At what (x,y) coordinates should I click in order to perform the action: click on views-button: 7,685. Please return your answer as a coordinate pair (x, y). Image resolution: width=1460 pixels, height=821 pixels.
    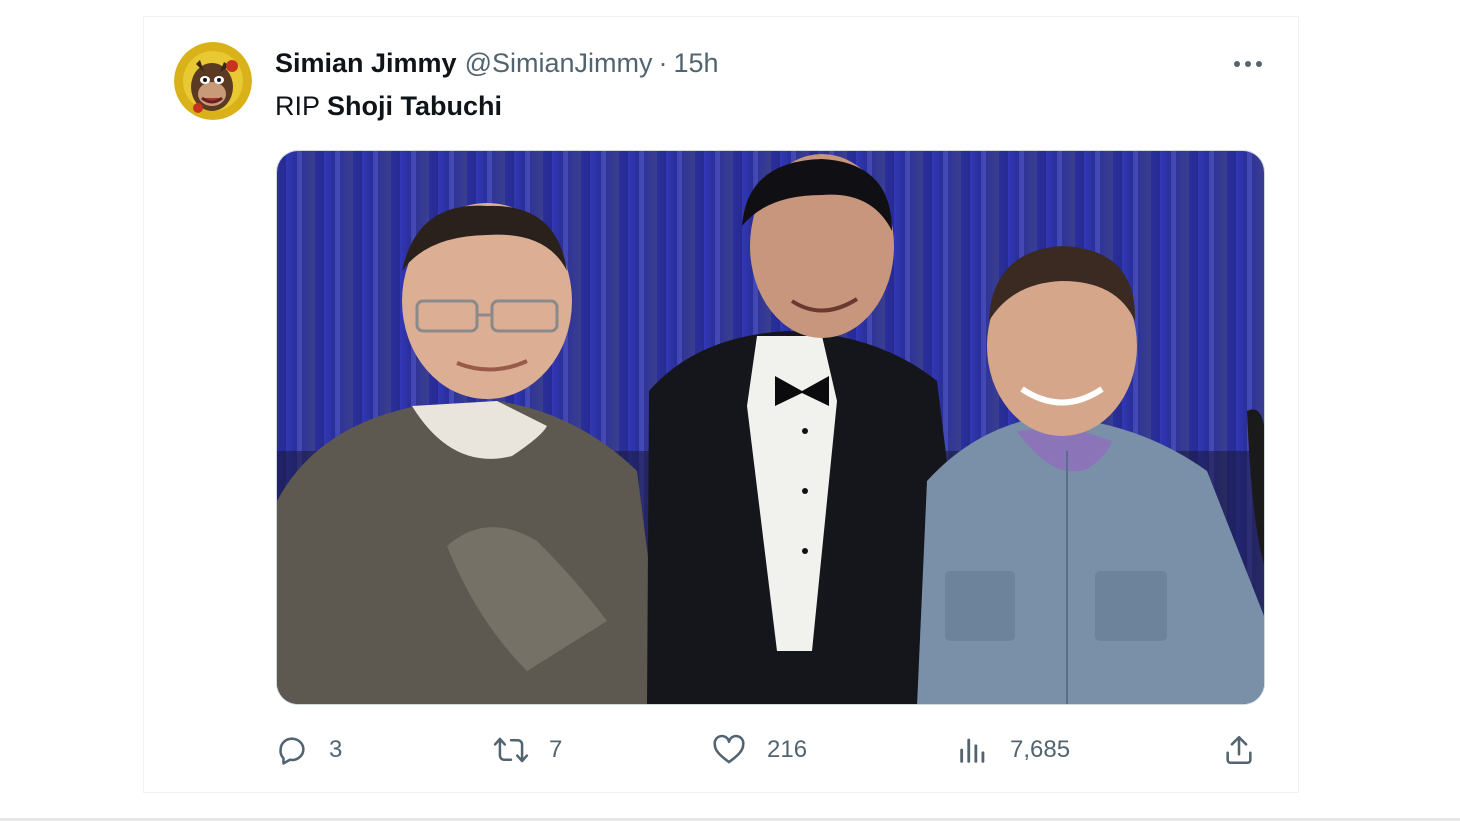
    Looking at the image, I should click on (1013, 750).